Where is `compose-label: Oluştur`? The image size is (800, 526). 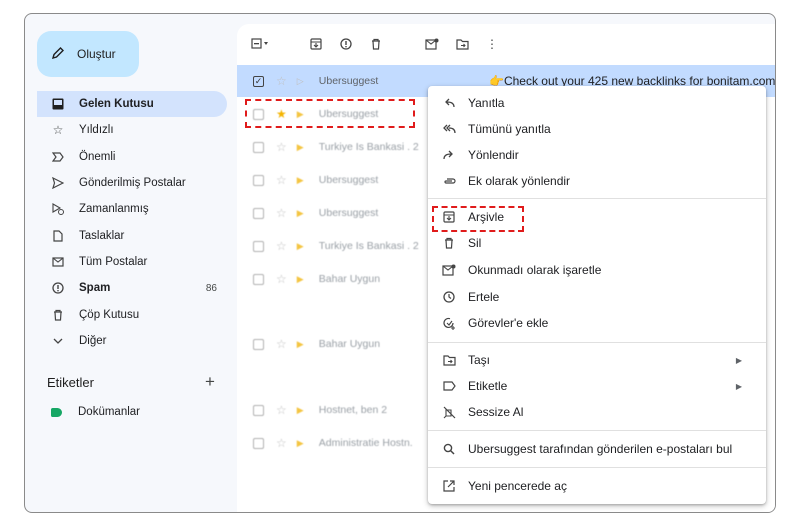 compose-label: Oluştur is located at coordinates (96, 54).